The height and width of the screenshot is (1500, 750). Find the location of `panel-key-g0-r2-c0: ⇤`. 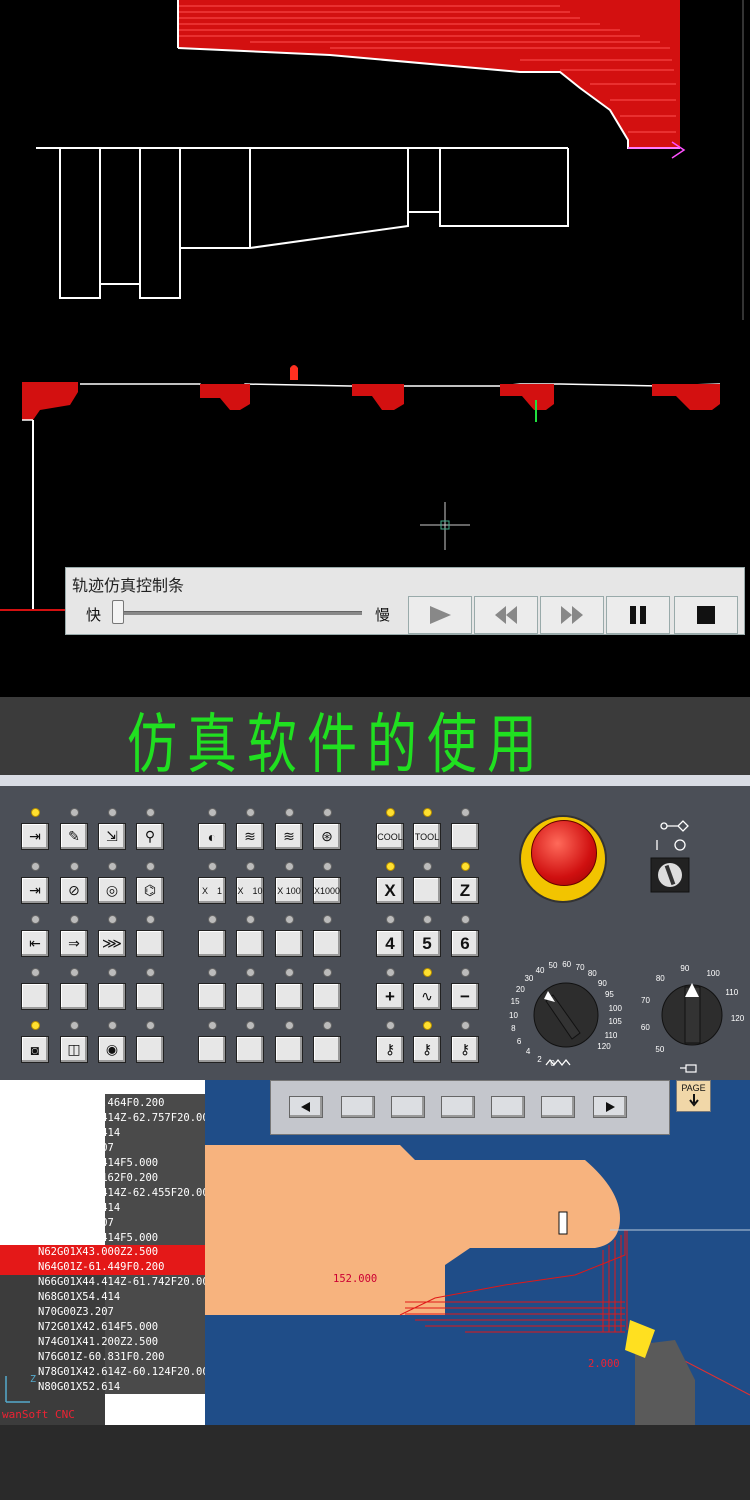

panel-key-g0-r2-c0: ⇤ is located at coordinates (35, 943).